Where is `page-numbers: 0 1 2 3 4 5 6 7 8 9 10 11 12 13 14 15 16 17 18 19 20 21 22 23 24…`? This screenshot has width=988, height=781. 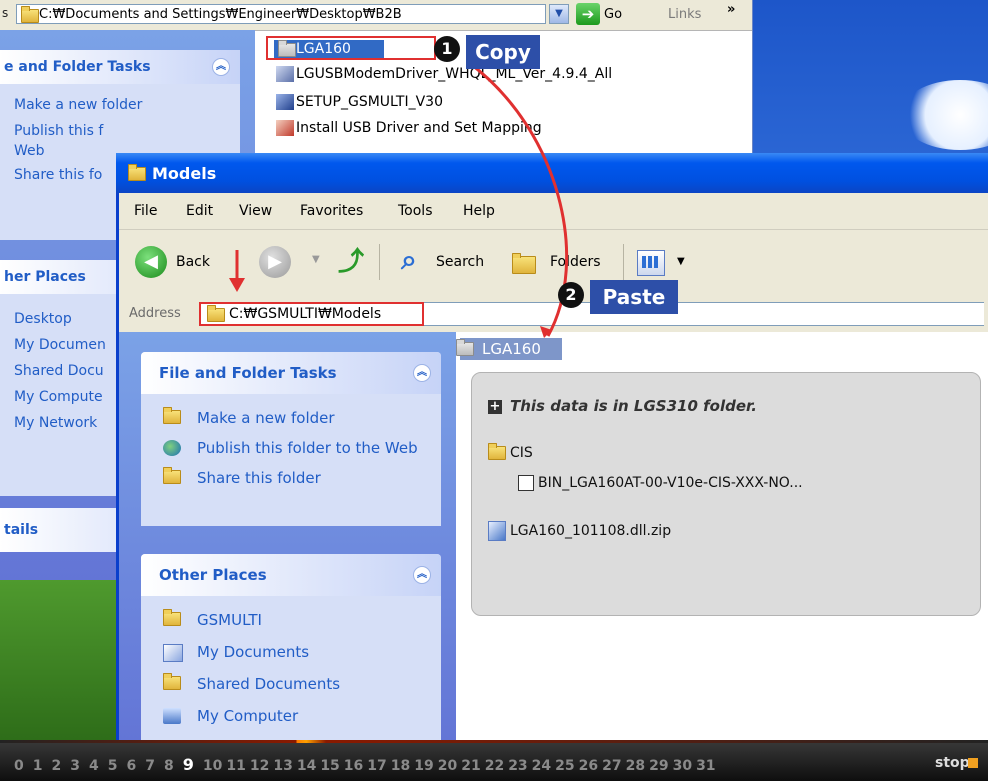 page-numbers: 0 1 2 3 4 5 6 7 8 9 10 11 12 13 14 15 16 17 18 19 20 21 22 23 24… is located at coordinates (367, 764).